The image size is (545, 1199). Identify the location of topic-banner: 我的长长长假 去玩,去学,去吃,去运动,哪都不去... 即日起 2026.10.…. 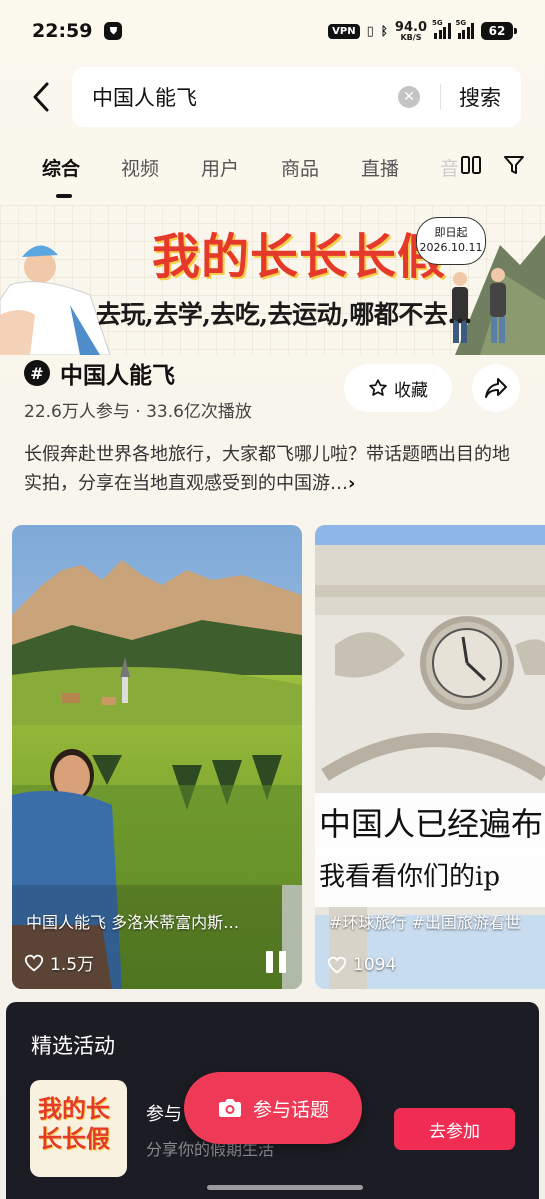
(272, 280).